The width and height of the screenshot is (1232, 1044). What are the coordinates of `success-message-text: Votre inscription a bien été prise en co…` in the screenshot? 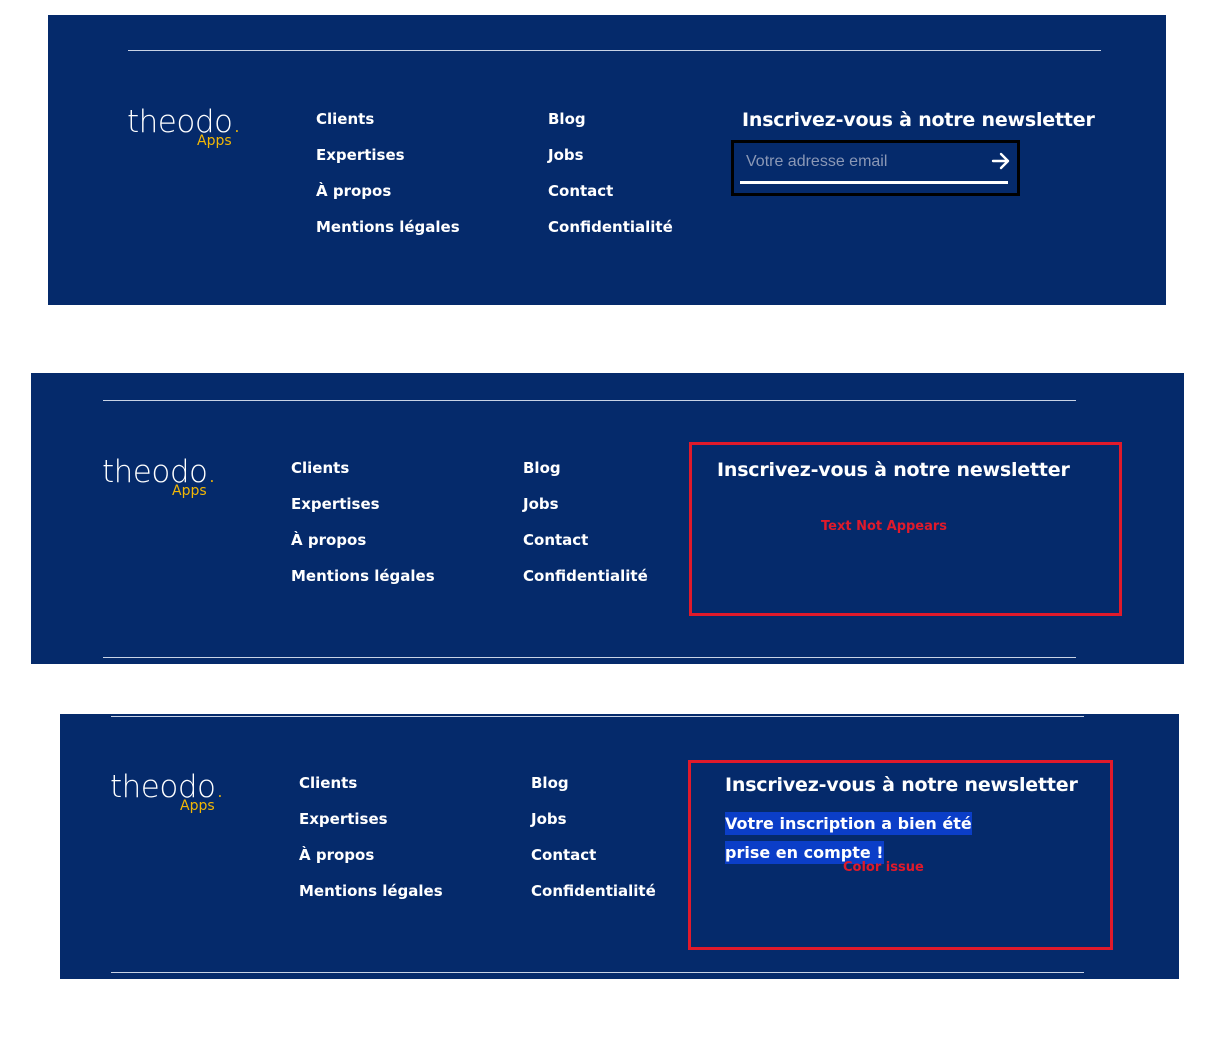 It's located at (848, 838).